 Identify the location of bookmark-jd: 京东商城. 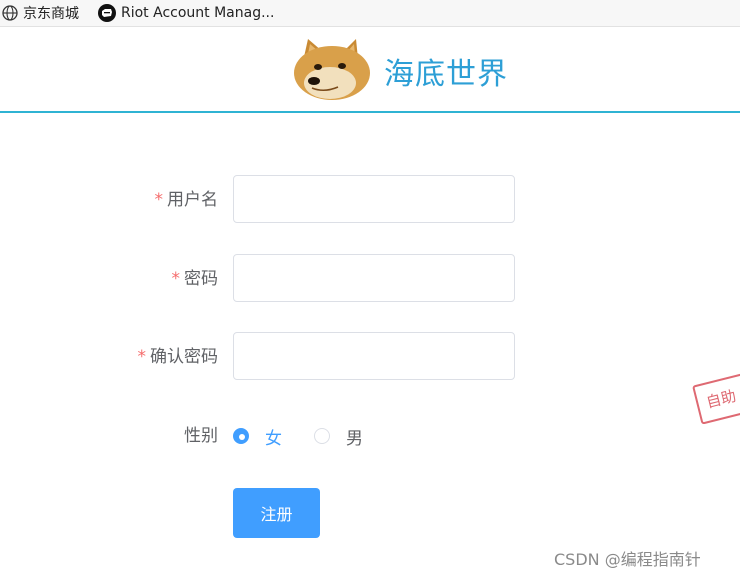
(40, 13).